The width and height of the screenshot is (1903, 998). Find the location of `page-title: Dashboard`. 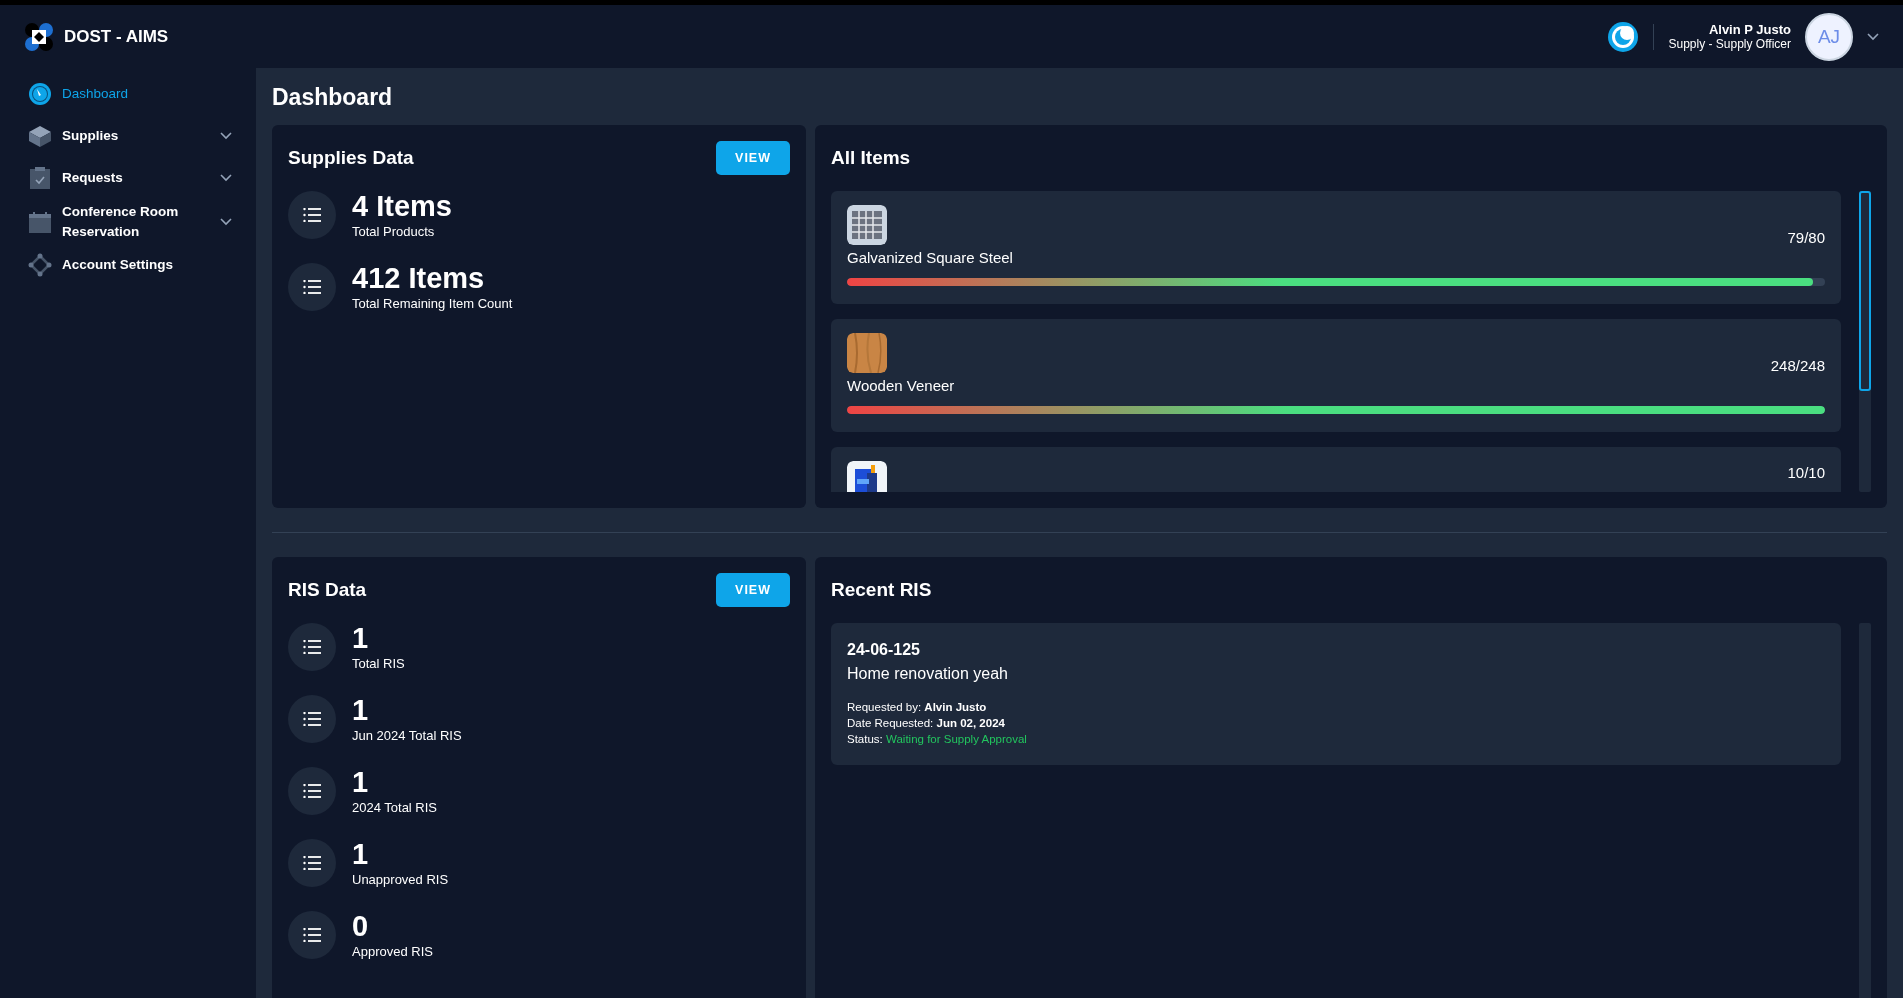

page-title: Dashboard is located at coordinates (333, 97).